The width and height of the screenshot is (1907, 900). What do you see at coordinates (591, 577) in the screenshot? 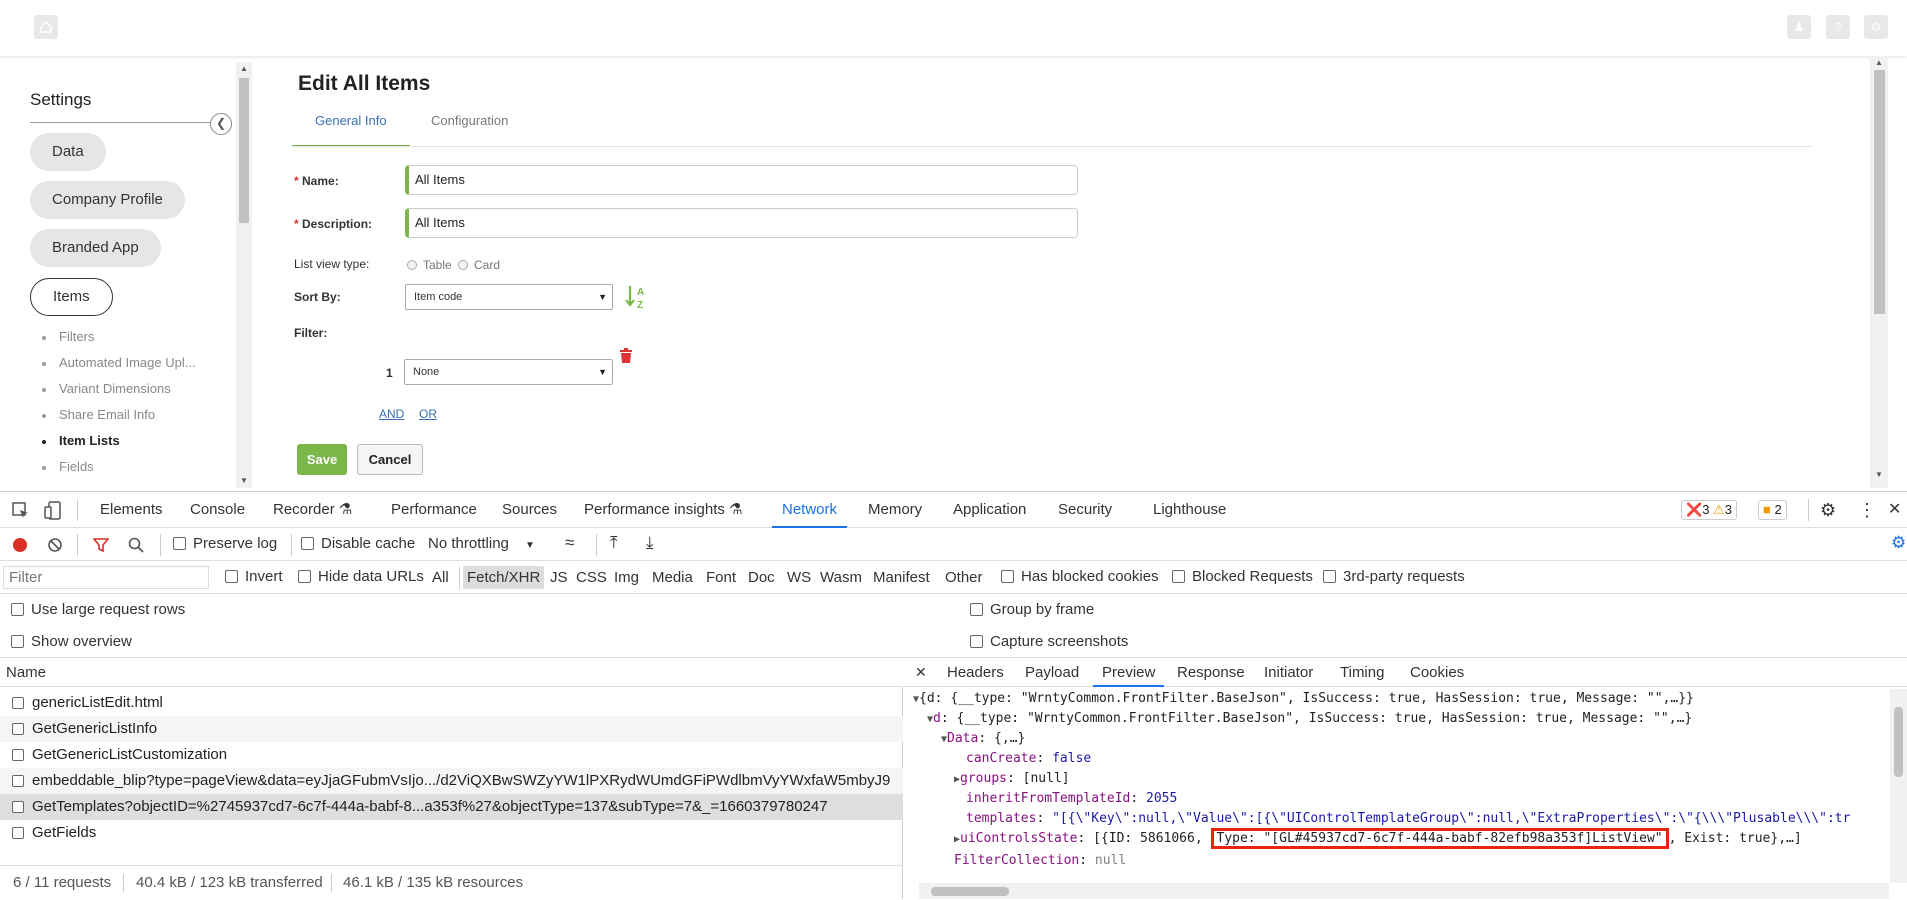
I see `filter-type-css: CSS` at bounding box center [591, 577].